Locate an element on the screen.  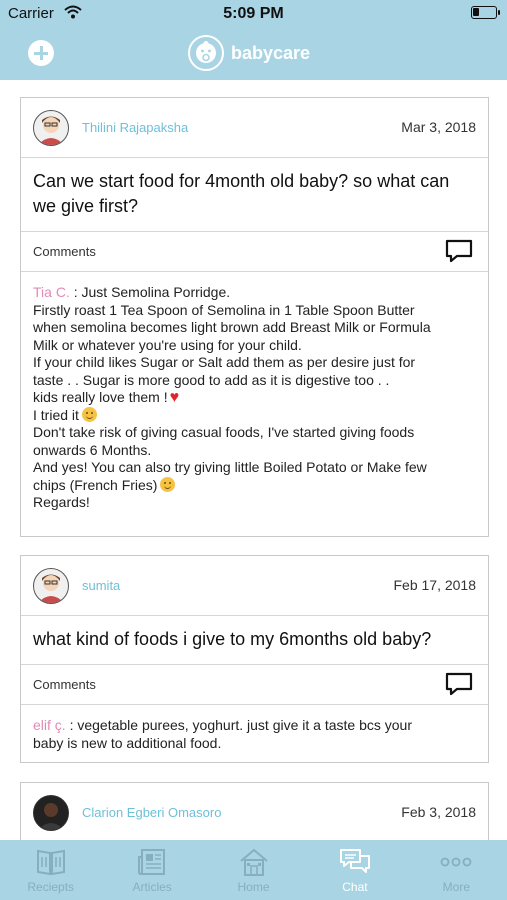
newspaper-icon is located at coordinates (152, 862).